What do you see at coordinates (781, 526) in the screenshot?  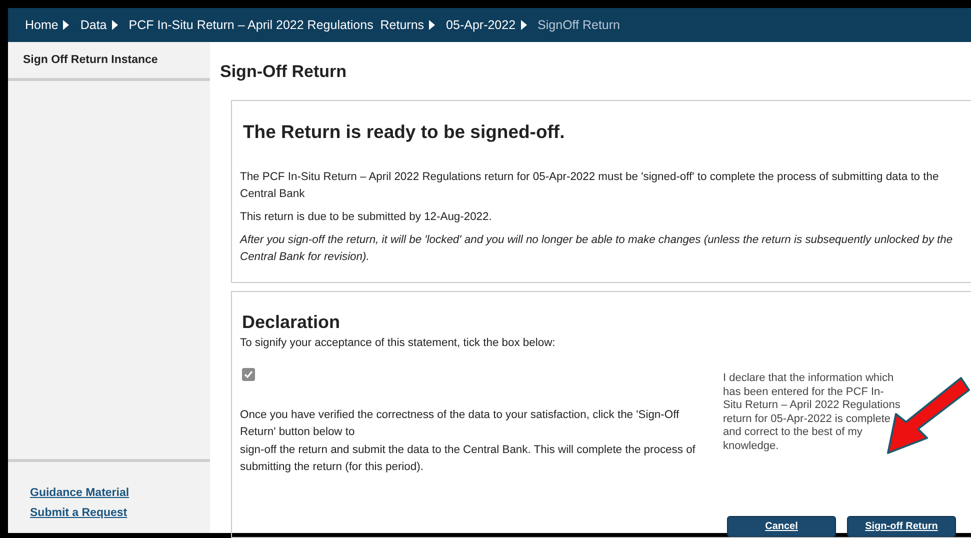 I see `action-button: Cancel` at bounding box center [781, 526].